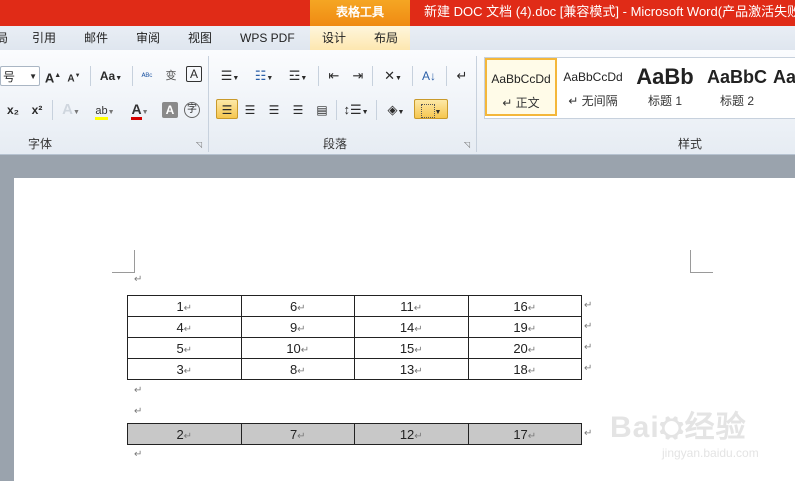 This screenshot has width=795, height=481. What do you see at coordinates (386, 38) in the screenshot?
I see `tab-table-layout: 布局` at bounding box center [386, 38].